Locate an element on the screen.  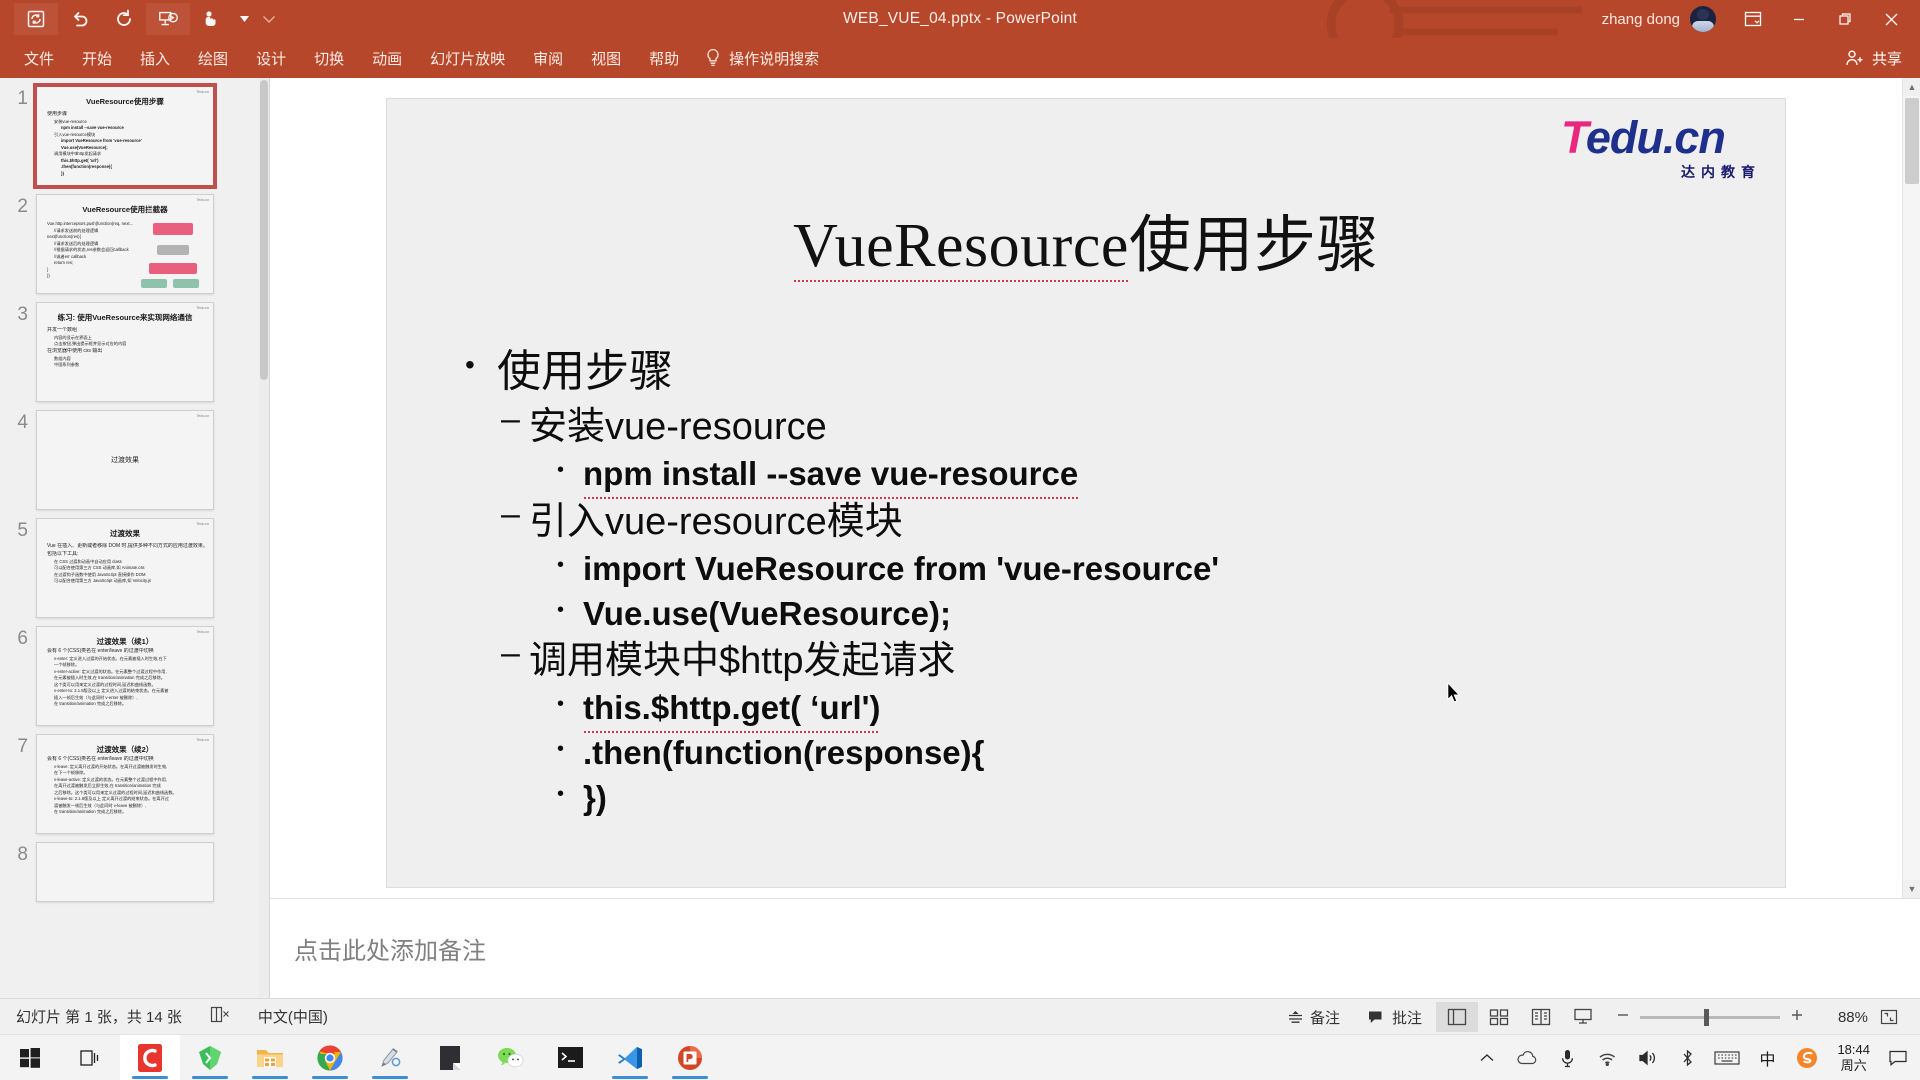
tab-design: 设计 is located at coordinates (271, 58).